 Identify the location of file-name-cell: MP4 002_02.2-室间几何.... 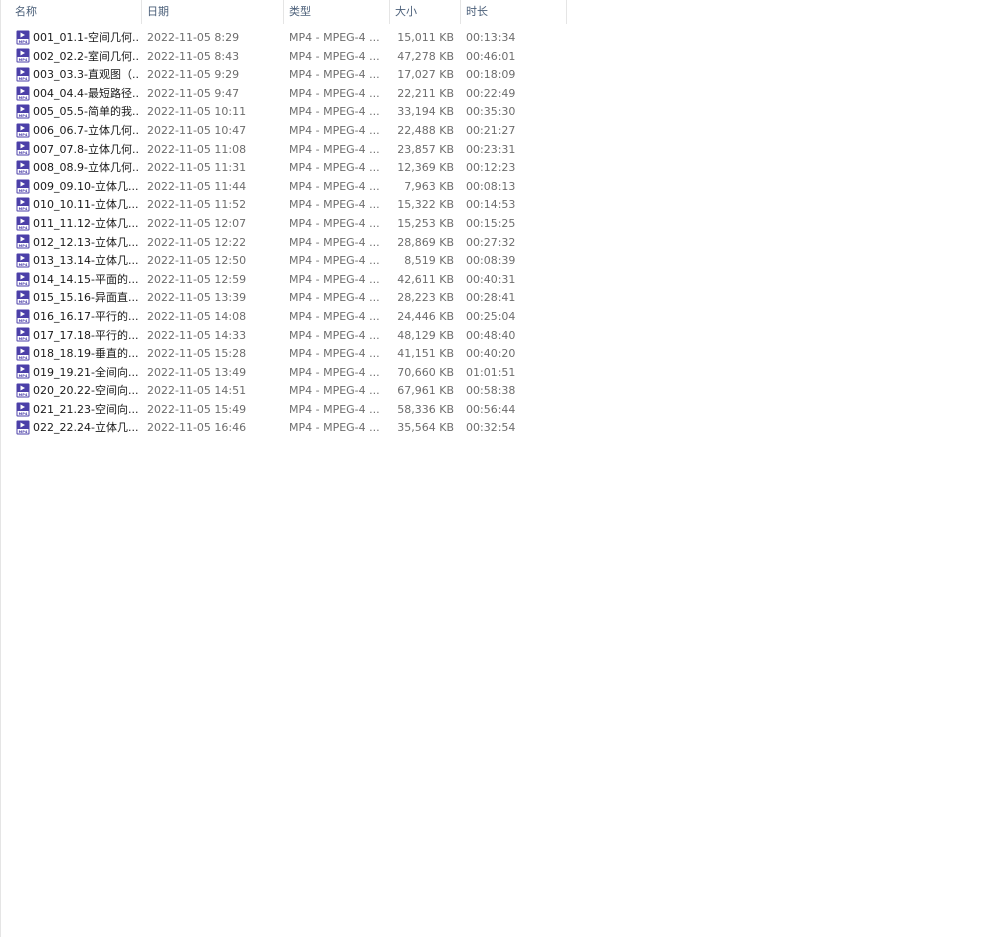
(78, 57).